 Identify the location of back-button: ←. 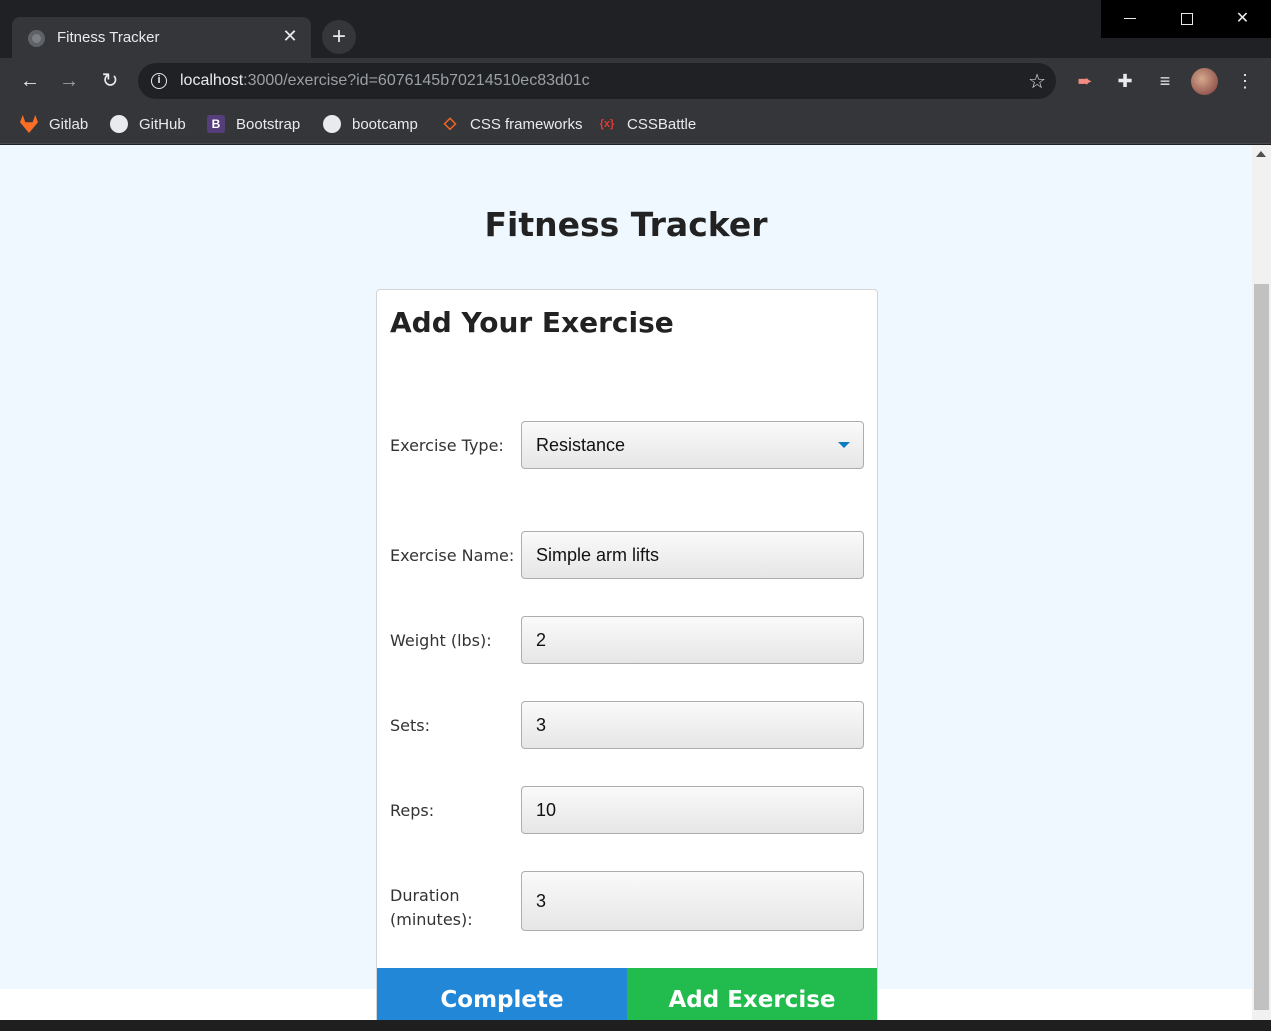
(30, 81).